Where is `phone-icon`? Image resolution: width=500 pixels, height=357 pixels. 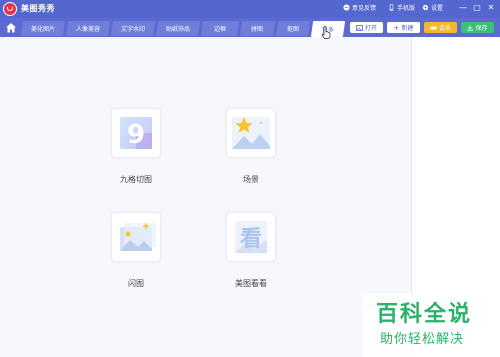 phone-icon is located at coordinates (391, 7).